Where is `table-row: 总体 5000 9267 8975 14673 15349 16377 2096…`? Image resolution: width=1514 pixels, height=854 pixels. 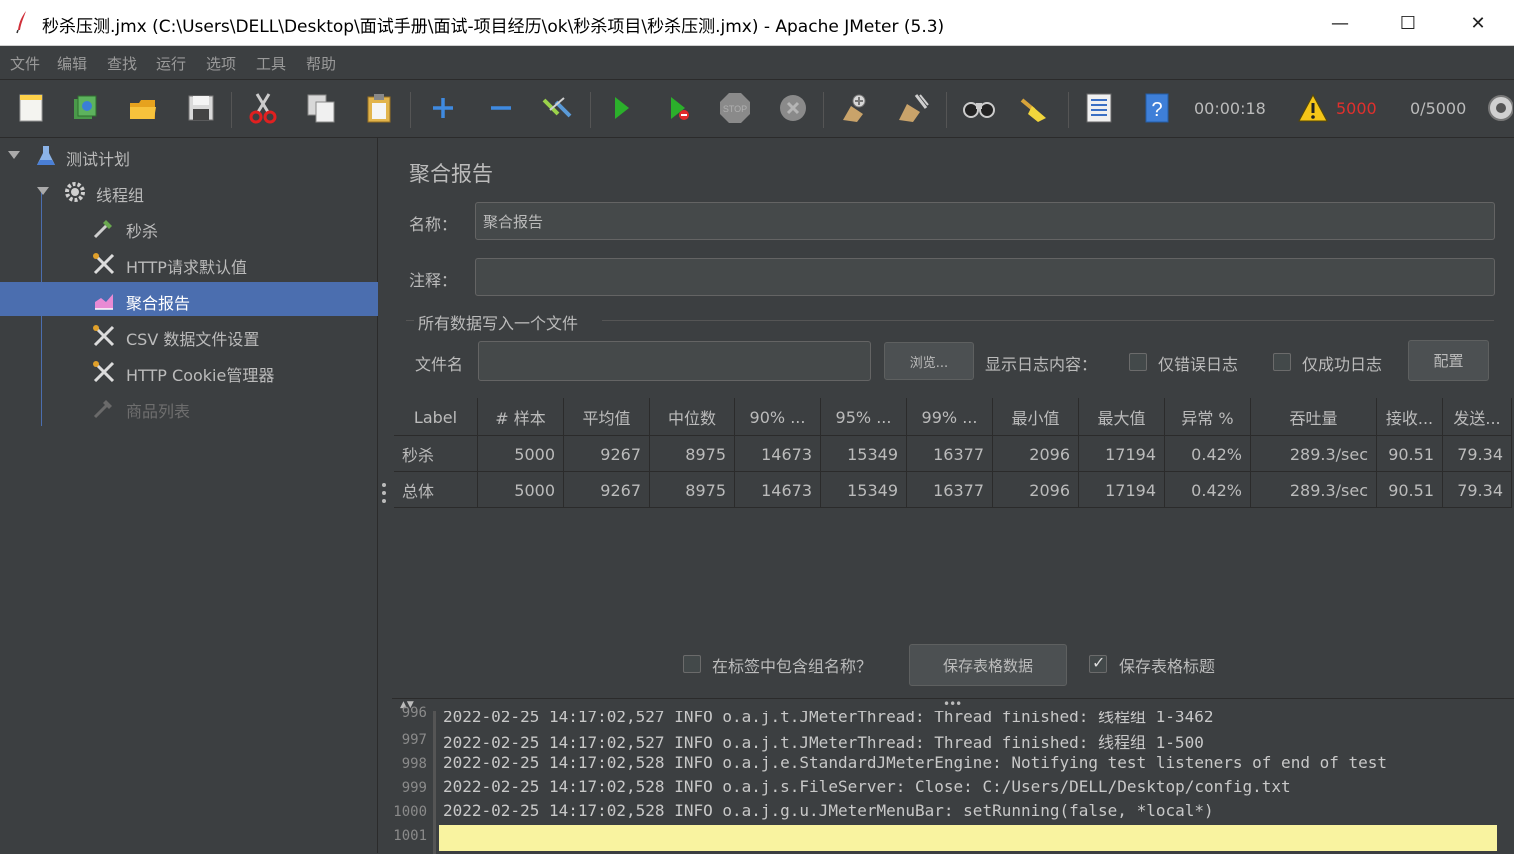
table-row: 总体 5000 9267 8975 14673 15349 16377 2096… is located at coordinates (953, 490).